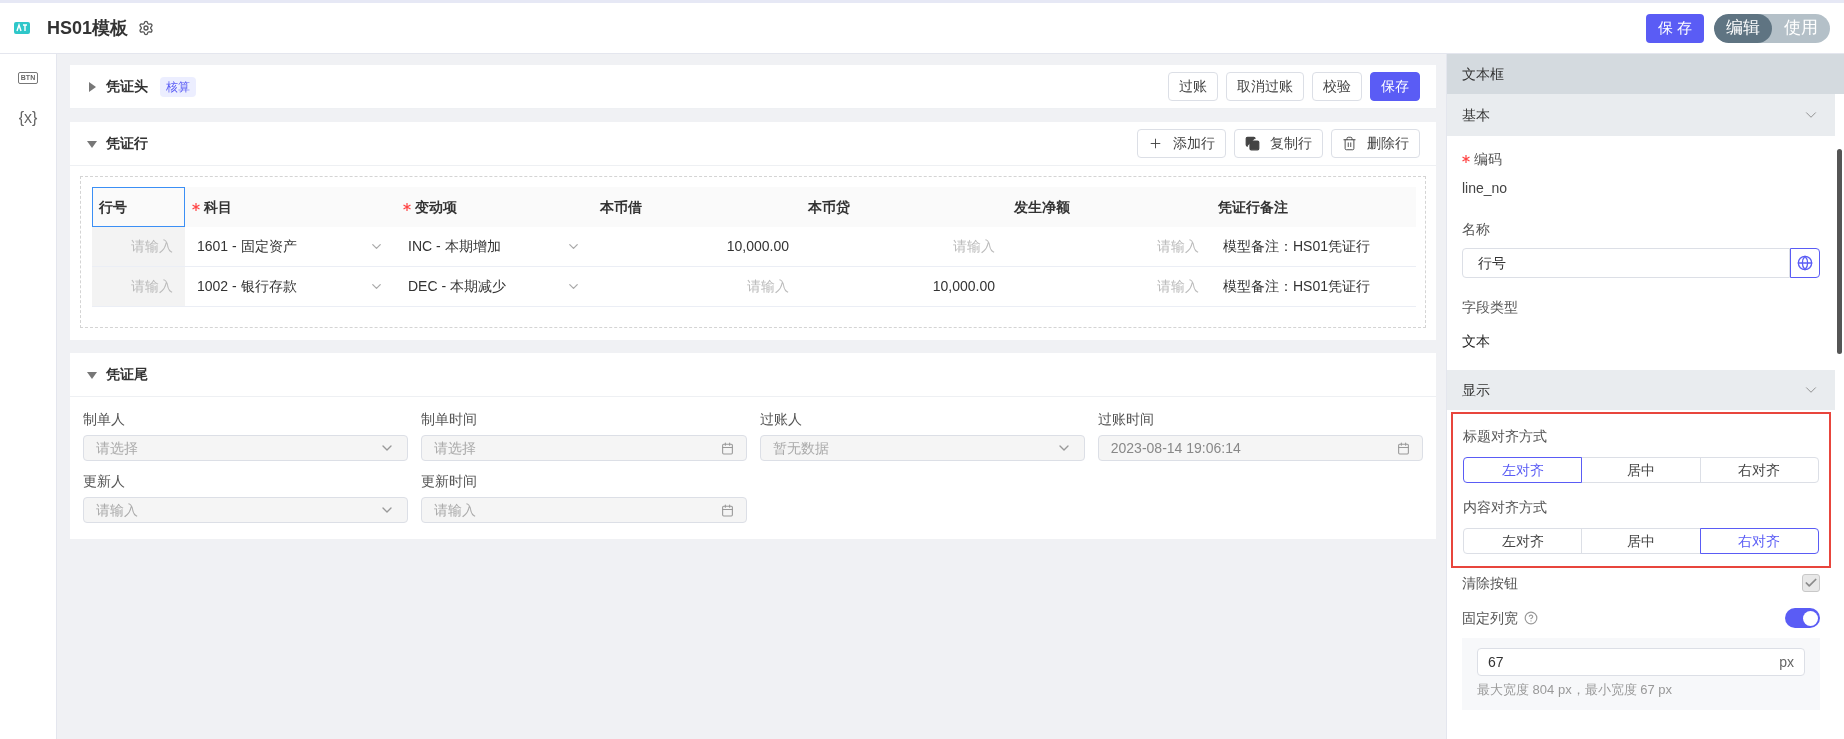 This screenshot has height=739, width=1844. Describe the element at coordinates (1155, 143) in the screenshot. I see `plus-icon` at that location.